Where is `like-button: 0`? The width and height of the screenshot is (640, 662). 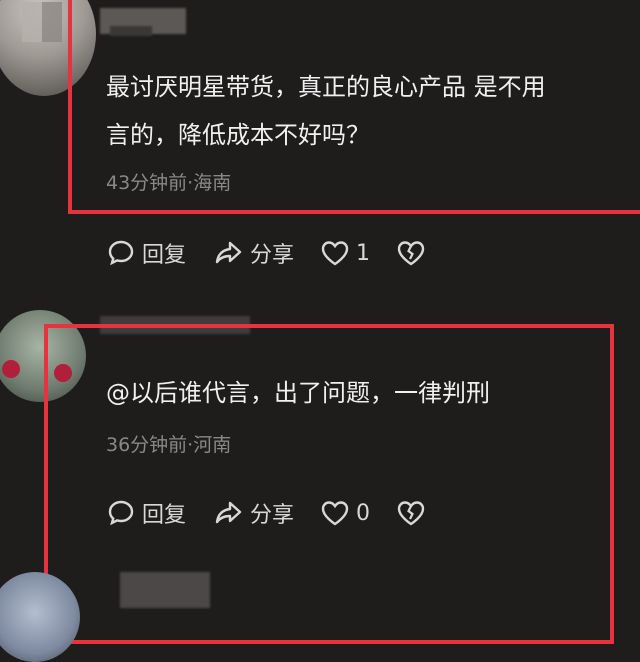 like-button: 0 is located at coordinates (345, 513).